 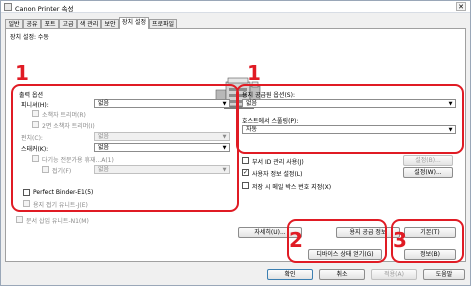 I want to click on annotation-number-1-right: 1, so click(x=254, y=73).